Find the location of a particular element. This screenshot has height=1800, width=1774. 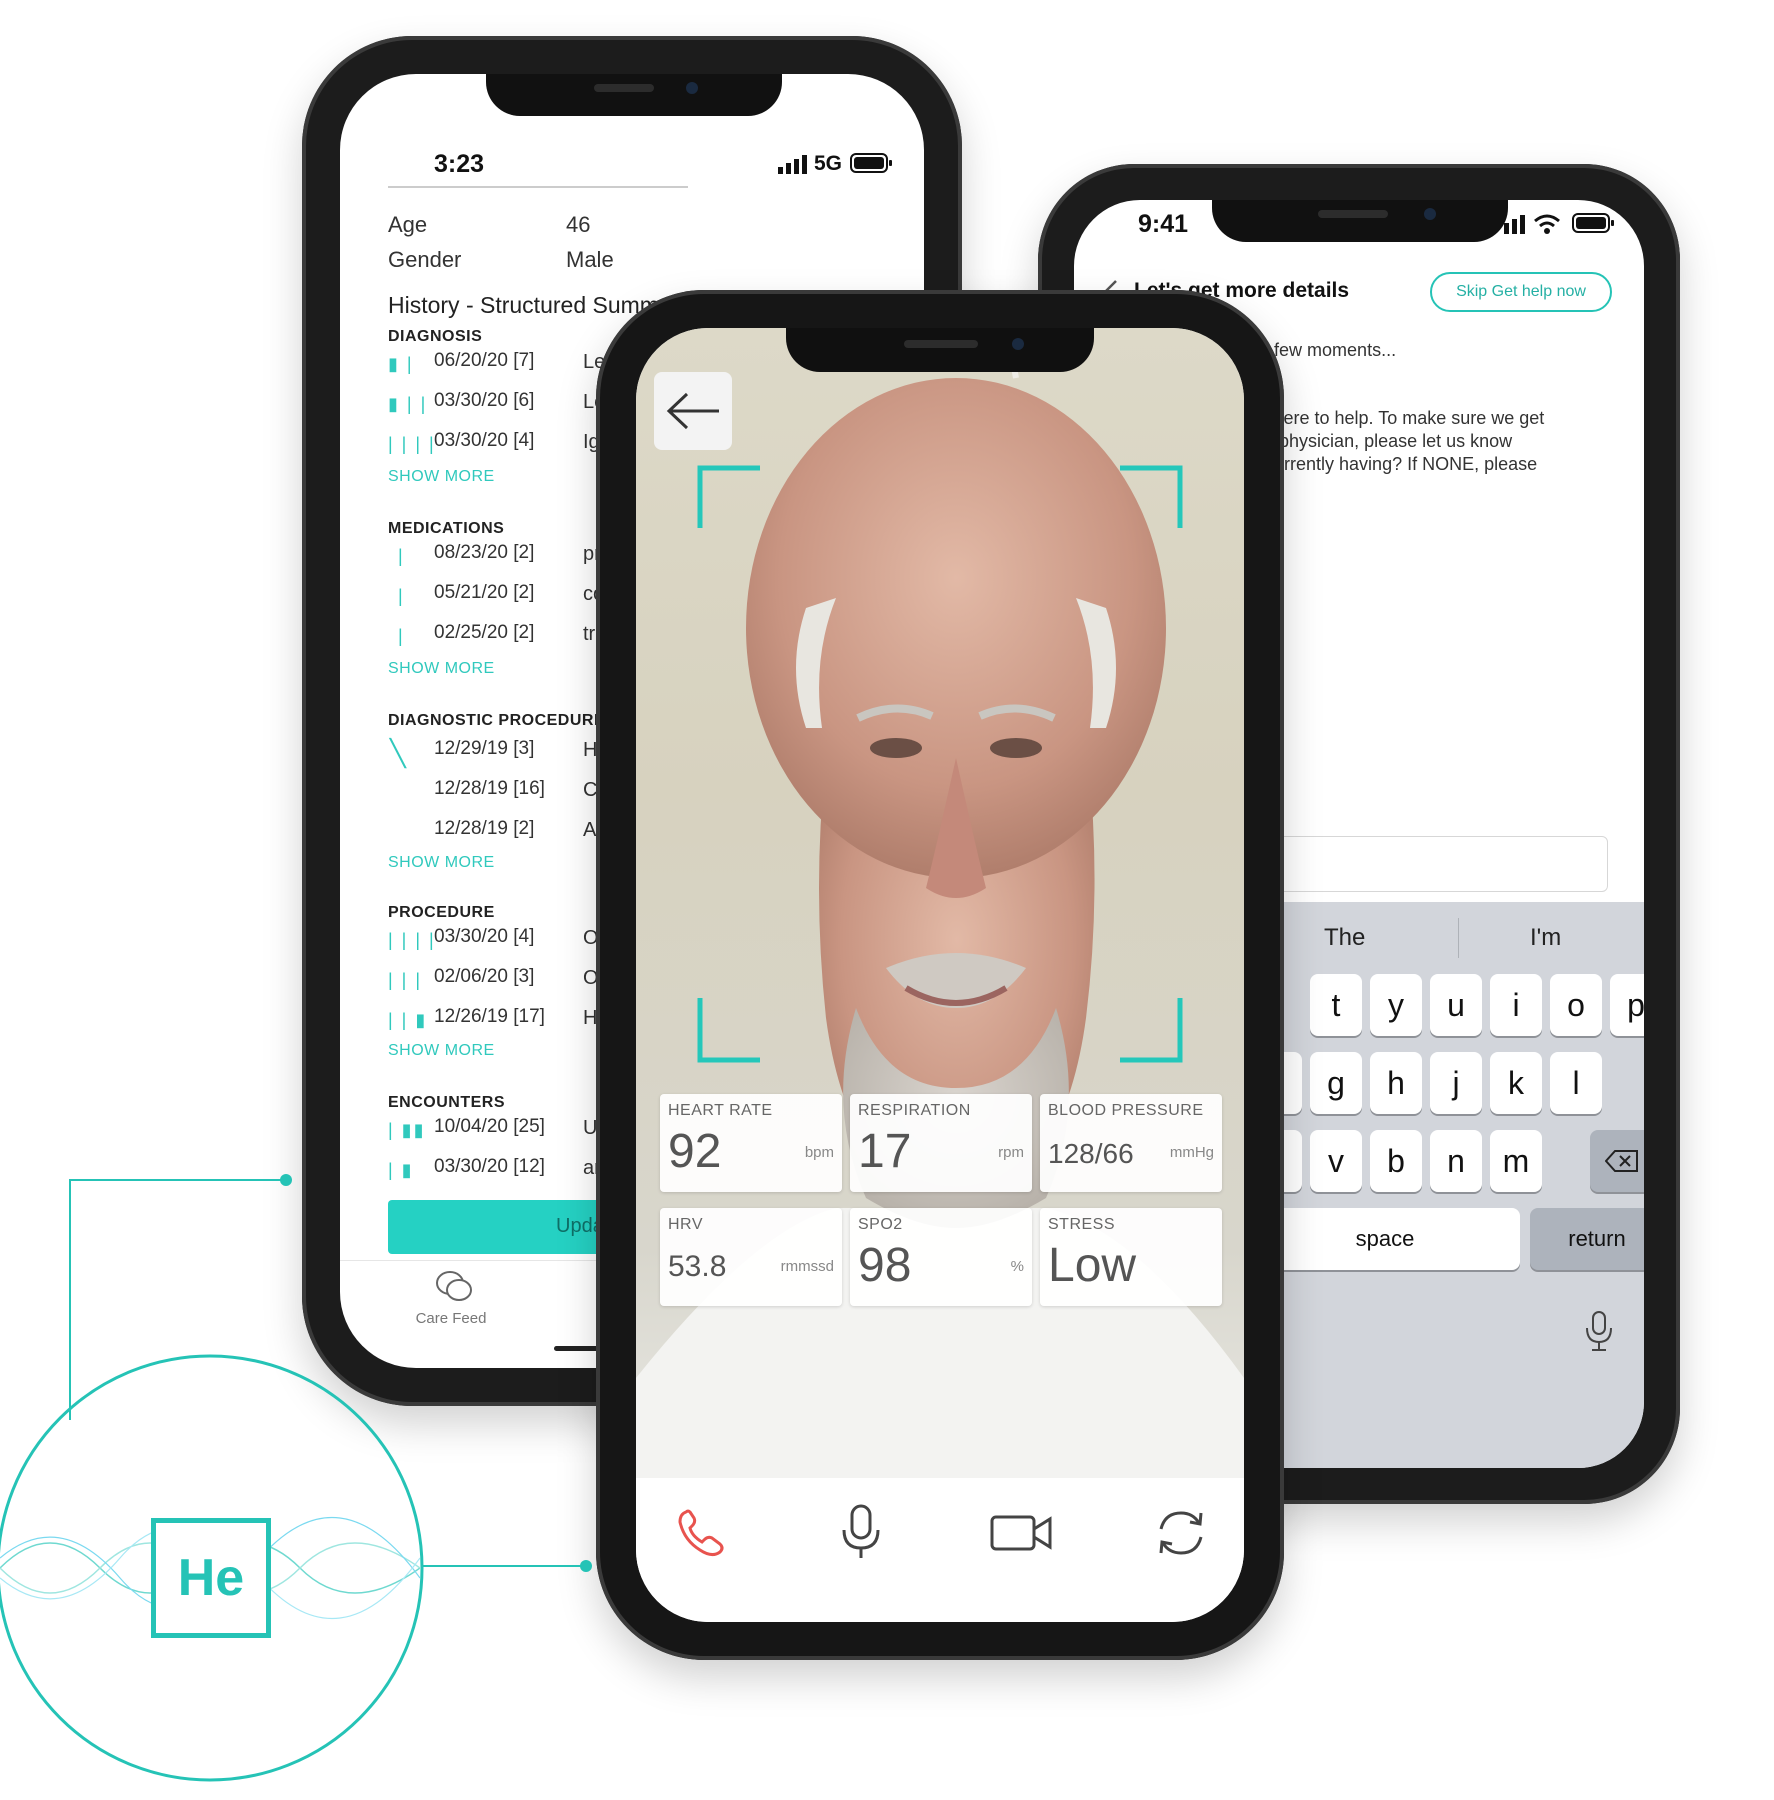

key-m: m is located at coordinates (1516, 1161).